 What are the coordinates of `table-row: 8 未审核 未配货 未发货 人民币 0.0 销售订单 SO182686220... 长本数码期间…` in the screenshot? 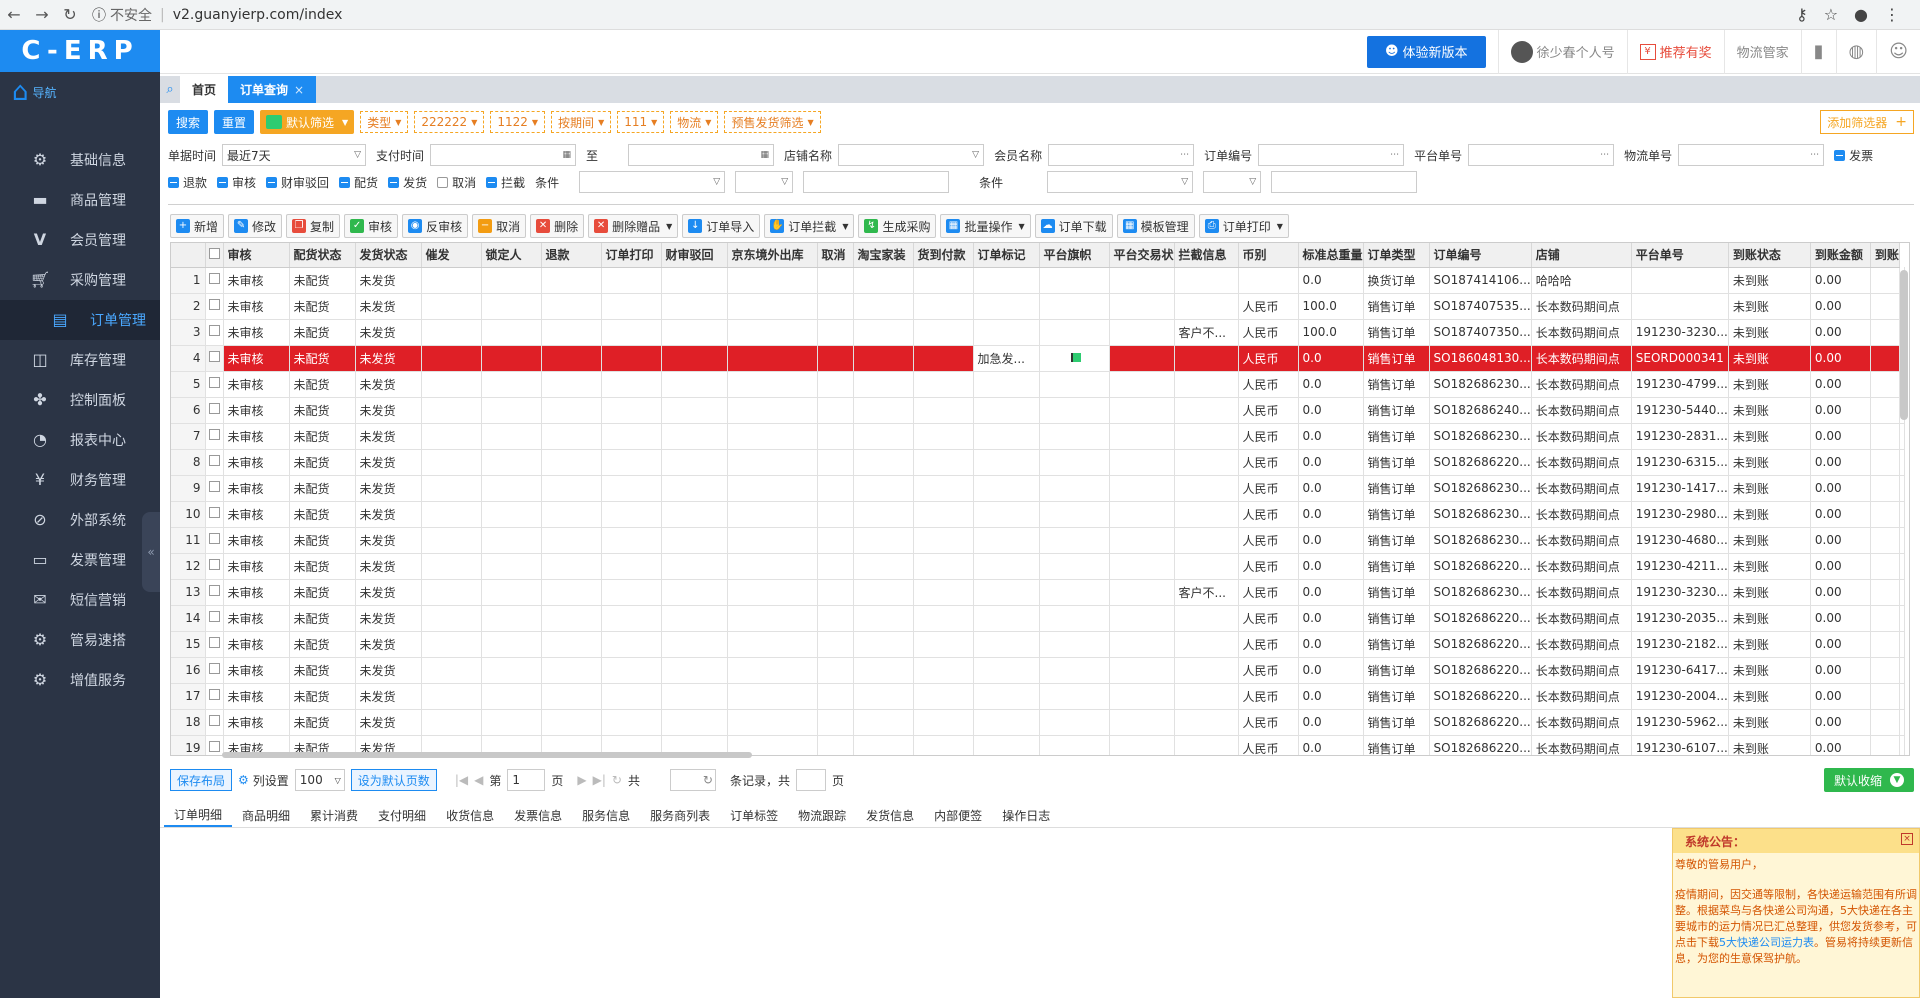 It's located at (1038, 462).